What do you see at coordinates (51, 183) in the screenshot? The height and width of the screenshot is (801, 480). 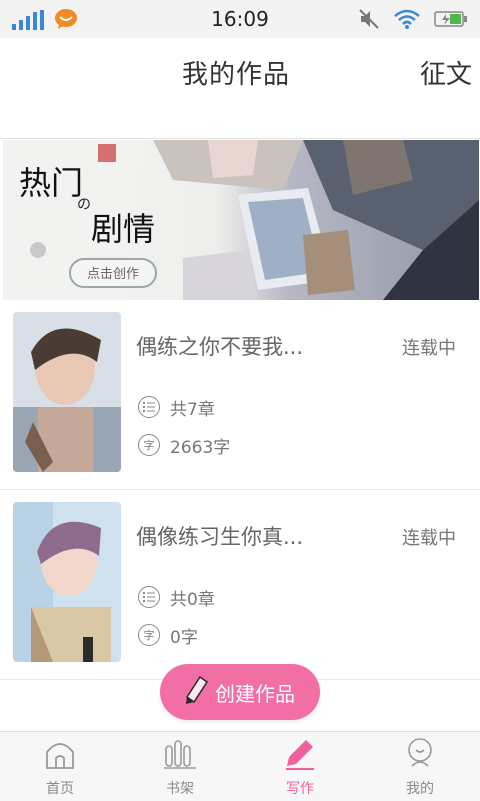 I see `banner-headline-hot: 热门` at bounding box center [51, 183].